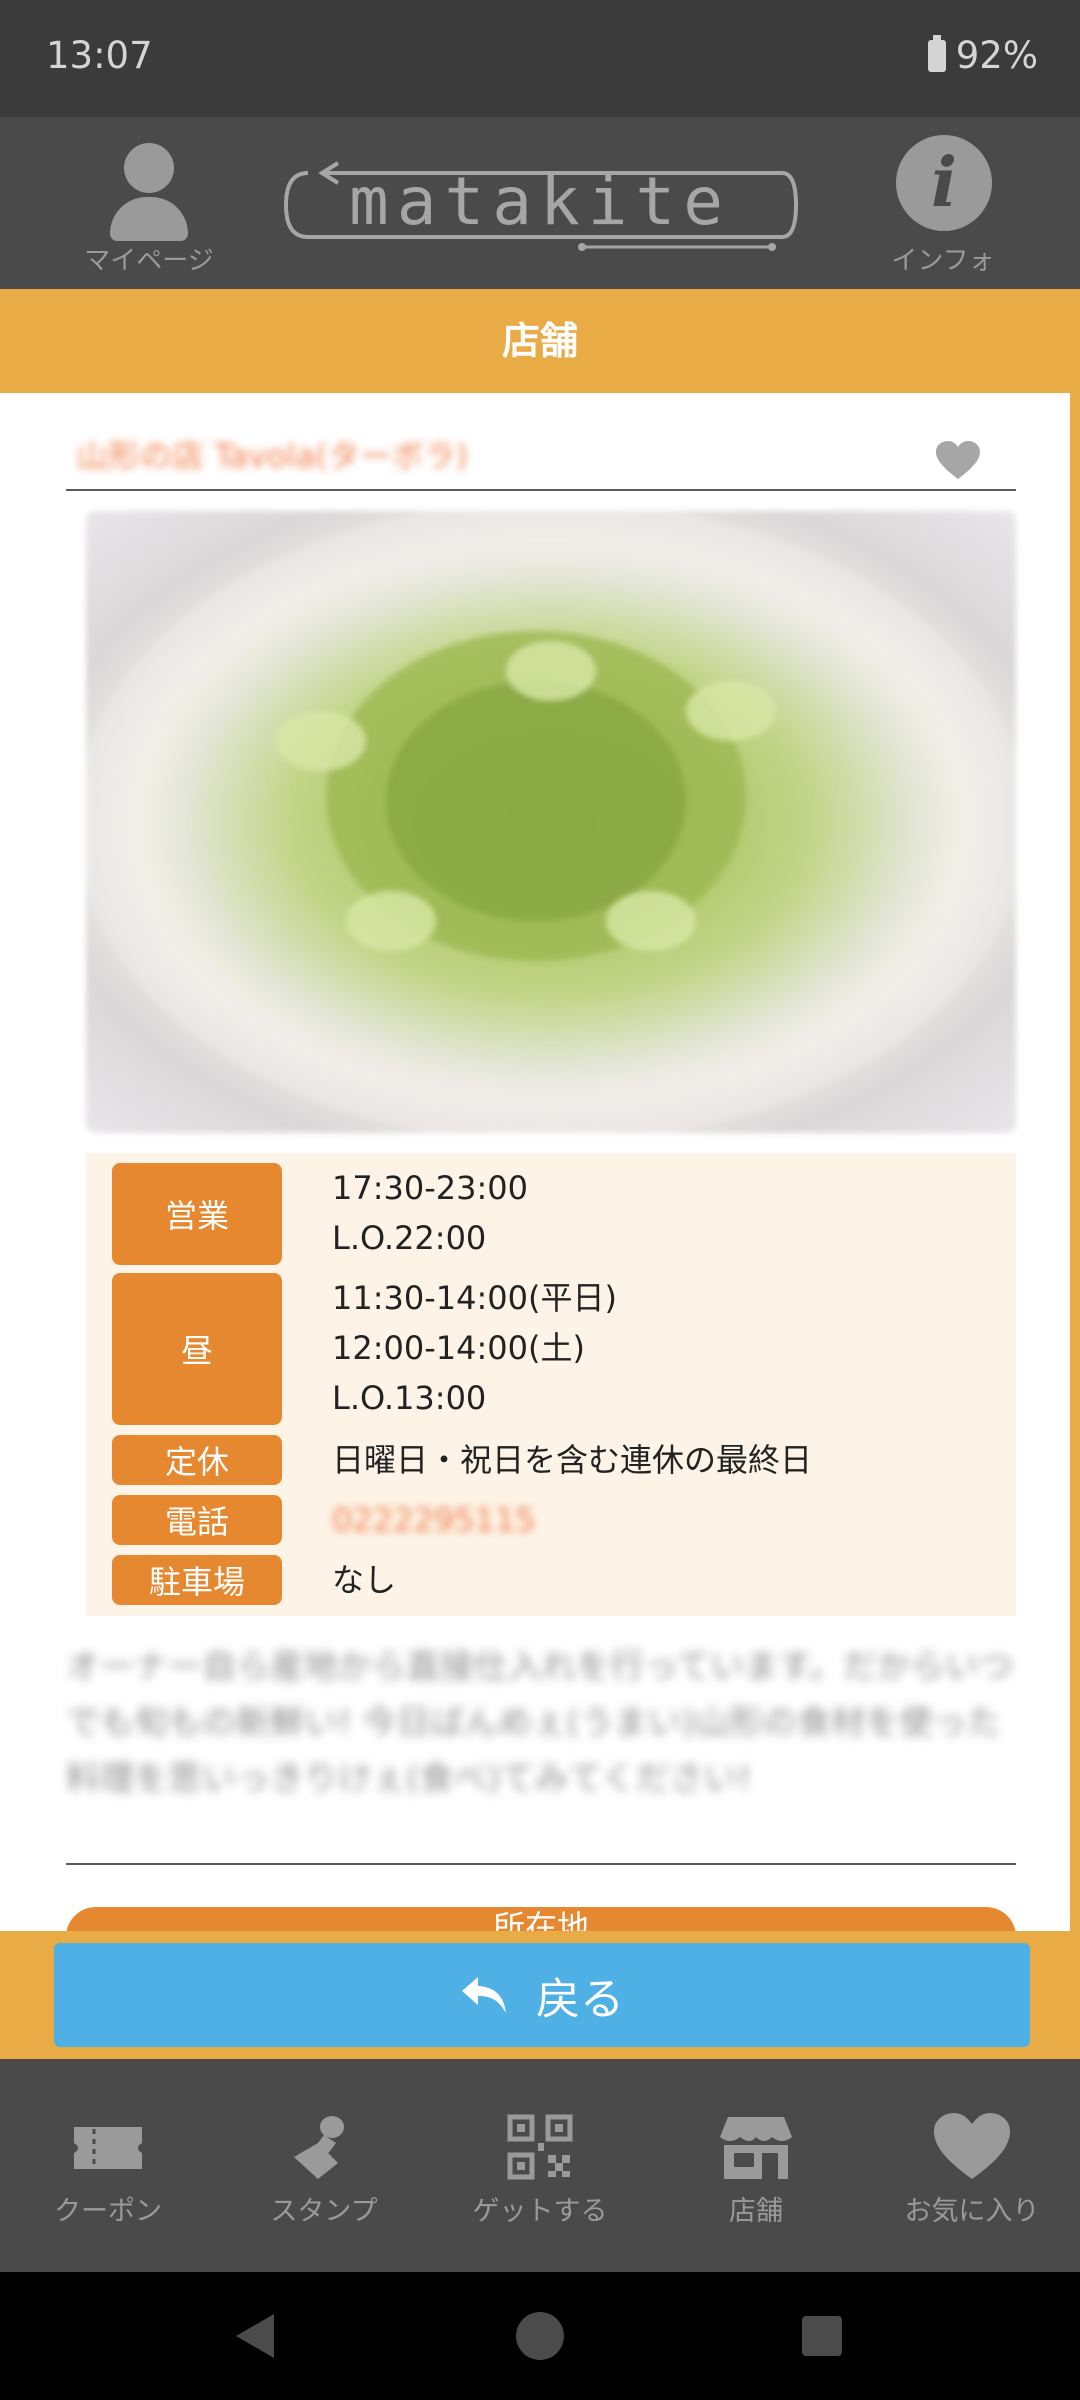 Image resolution: width=1080 pixels, height=2400 pixels. What do you see at coordinates (944, 183) in the screenshot?
I see `info-icon: i` at bounding box center [944, 183].